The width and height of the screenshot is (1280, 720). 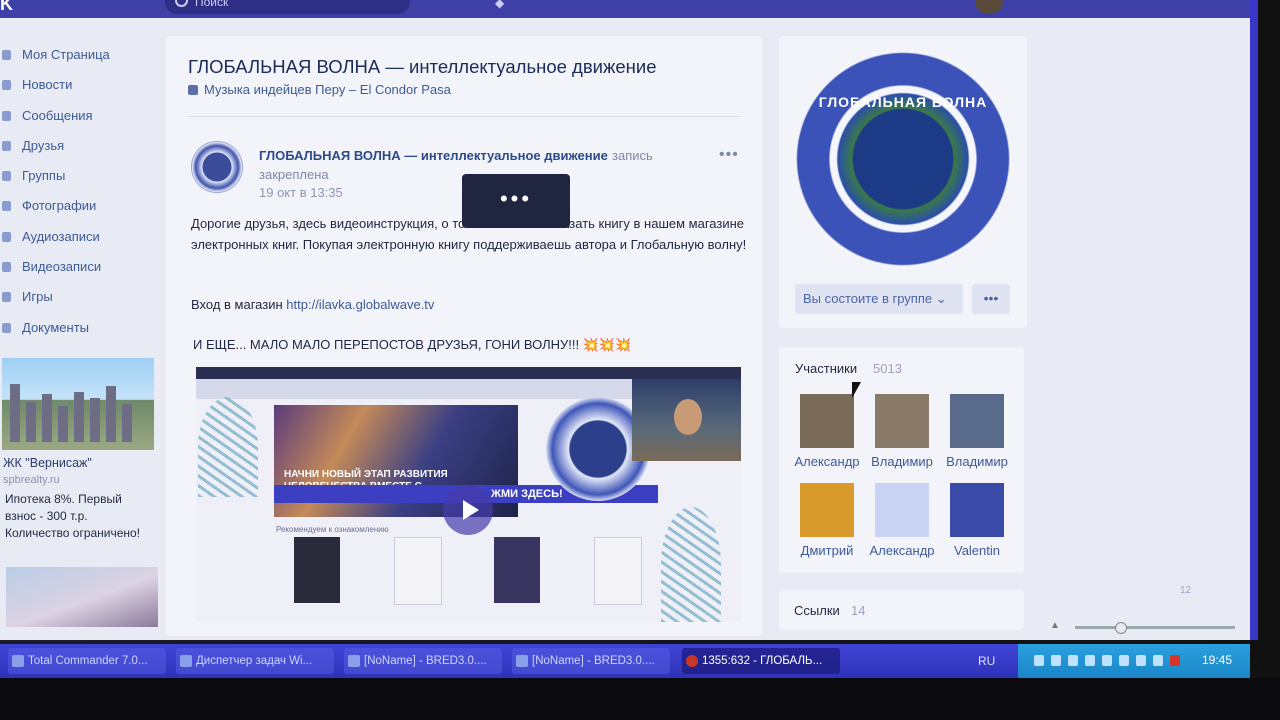 What do you see at coordinates (692, 661) in the screenshot?
I see `opera-icon` at bounding box center [692, 661].